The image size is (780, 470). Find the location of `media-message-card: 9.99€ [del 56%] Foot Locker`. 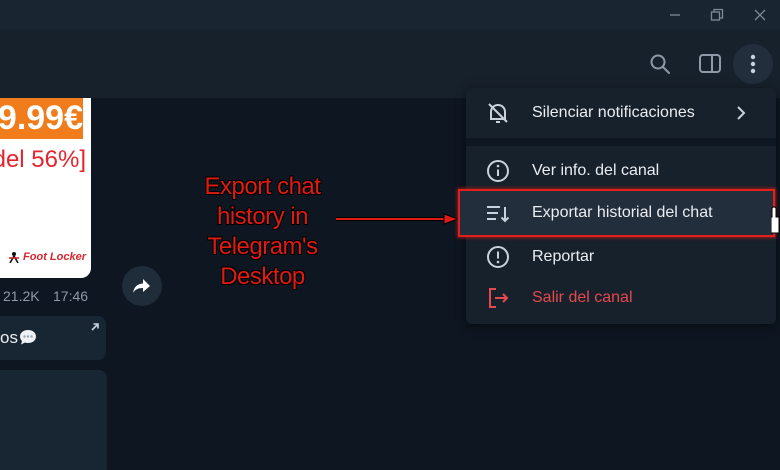

media-message-card: 9.99€ [del 56%] Foot Locker is located at coordinates (45, 188).